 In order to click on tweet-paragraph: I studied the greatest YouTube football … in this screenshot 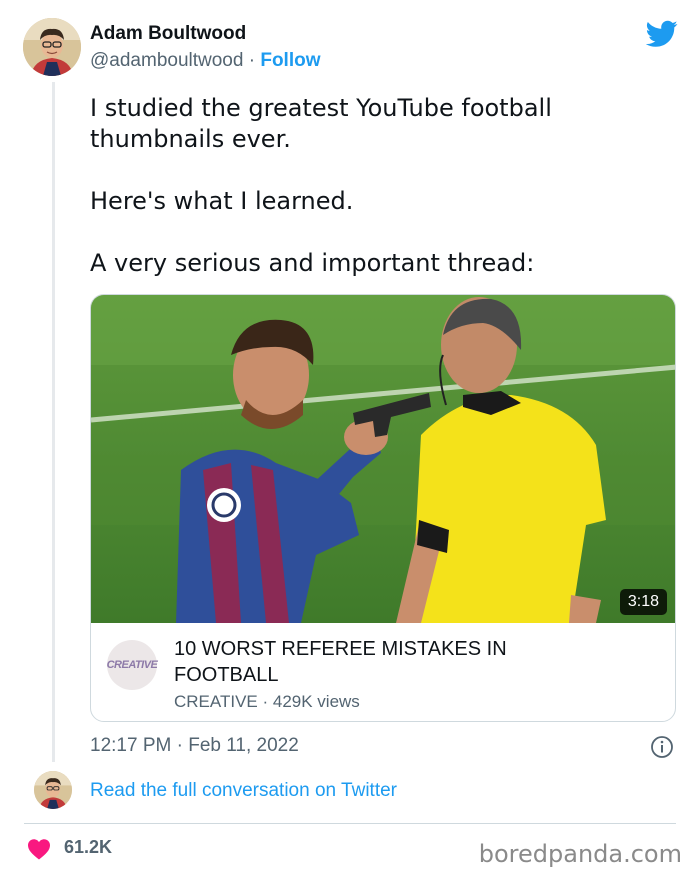, I will do `click(321, 123)`.